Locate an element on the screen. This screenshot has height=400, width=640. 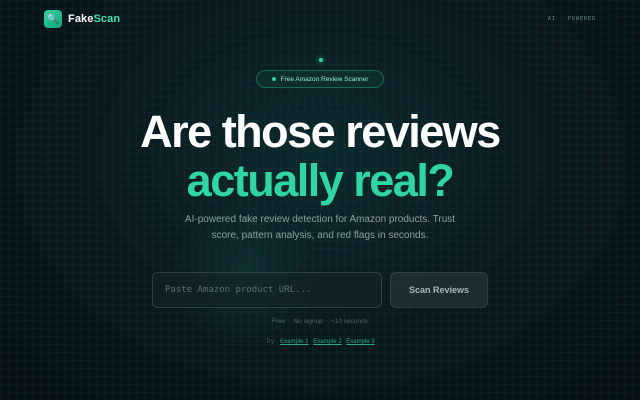
decorative-dot is located at coordinates (321, 60).